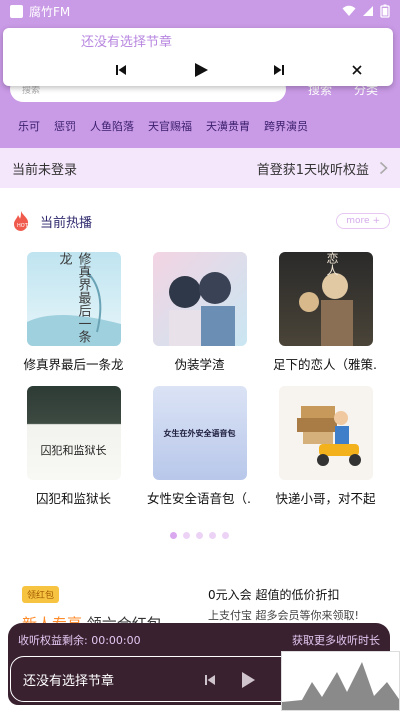 The height and width of the screenshot is (711, 400). What do you see at coordinates (73, 364) in the screenshot?
I see `program-title: 修真界最后一条龙` at bounding box center [73, 364].